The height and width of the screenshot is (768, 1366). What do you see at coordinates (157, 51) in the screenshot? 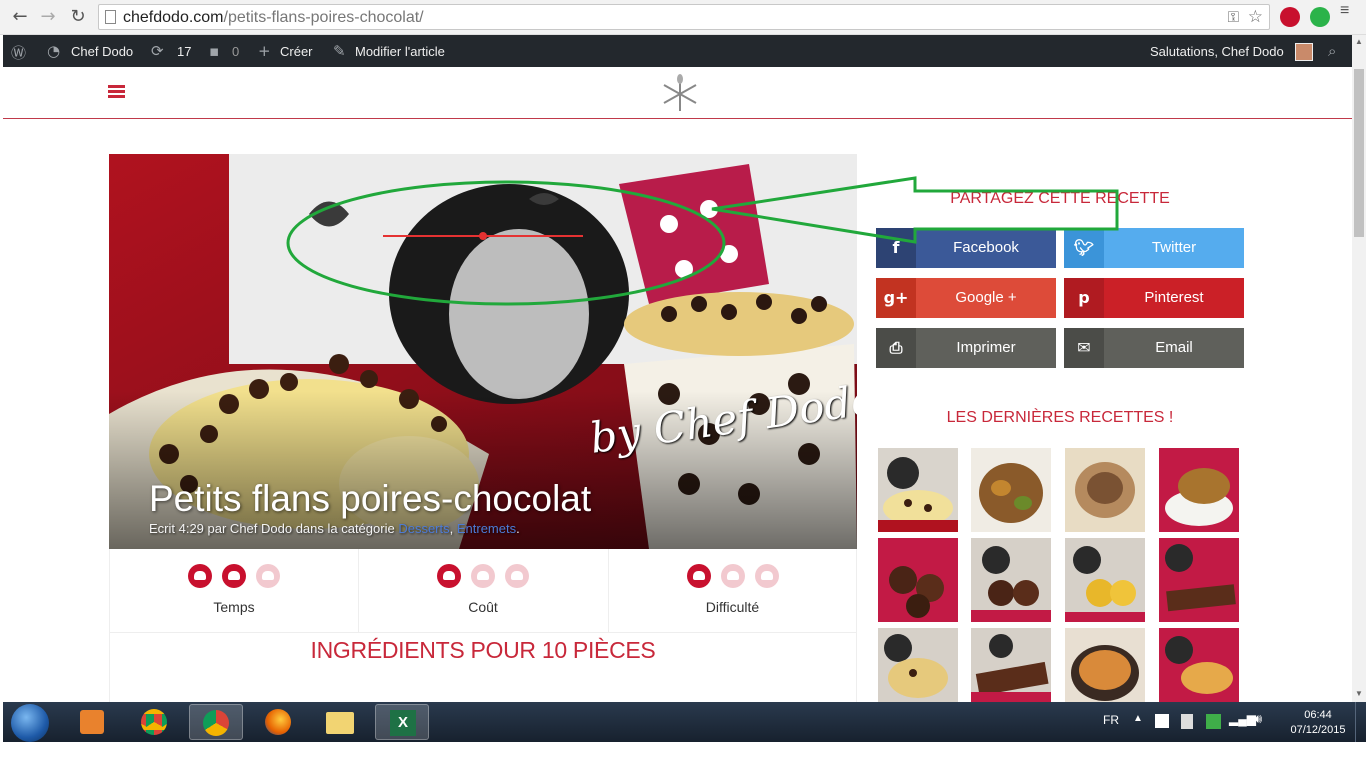
I see `updates-icon: ⟳` at bounding box center [157, 51].